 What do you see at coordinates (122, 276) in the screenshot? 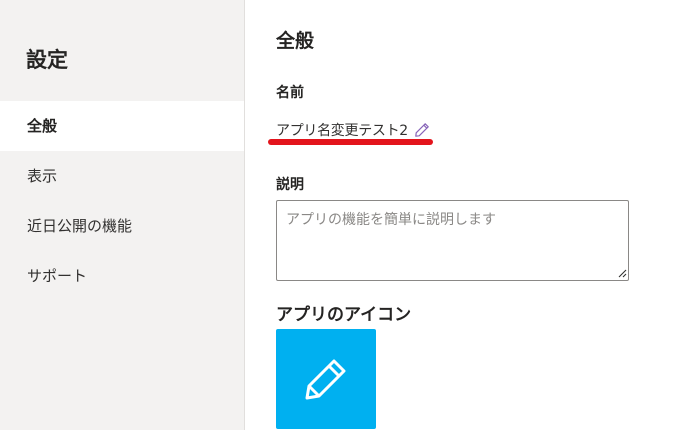
I see `sidebar-item-support: サポート` at bounding box center [122, 276].